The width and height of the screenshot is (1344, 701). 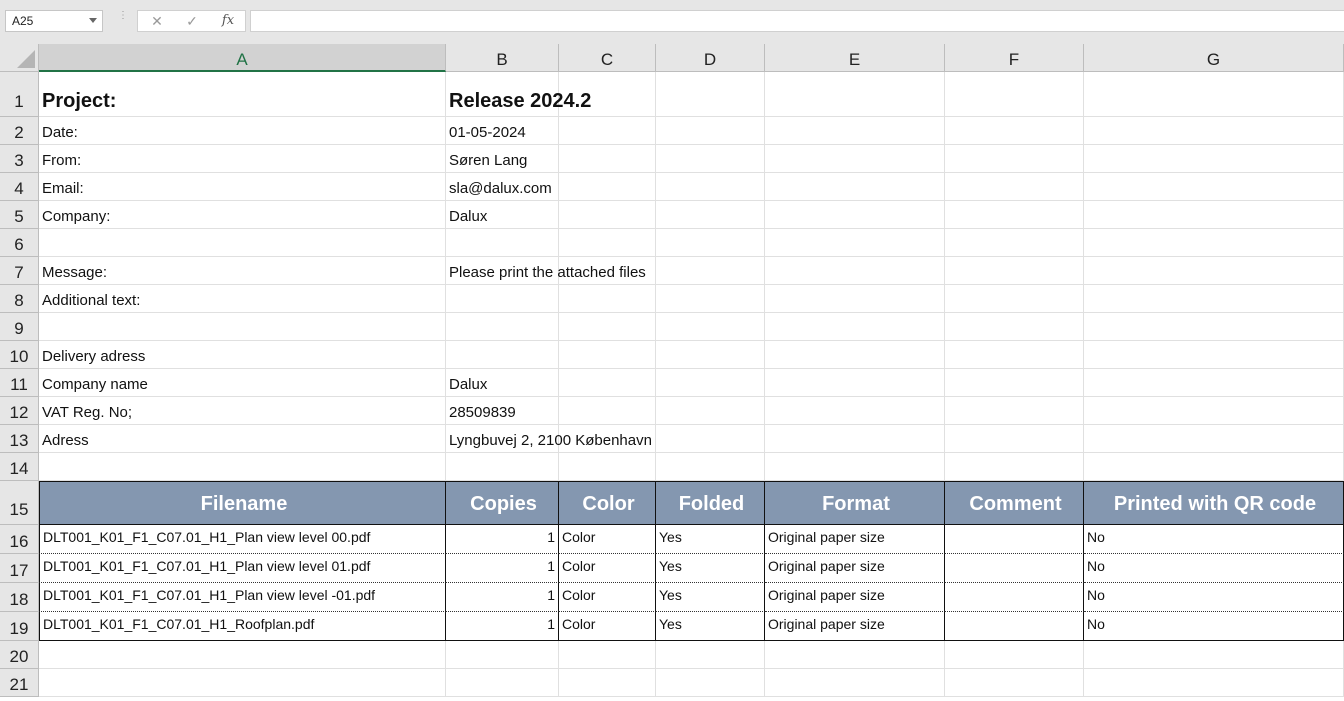 What do you see at coordinates (19, 187) in the screenshot?
I see `row-header-4: 4` at bounding box center [19, 187].